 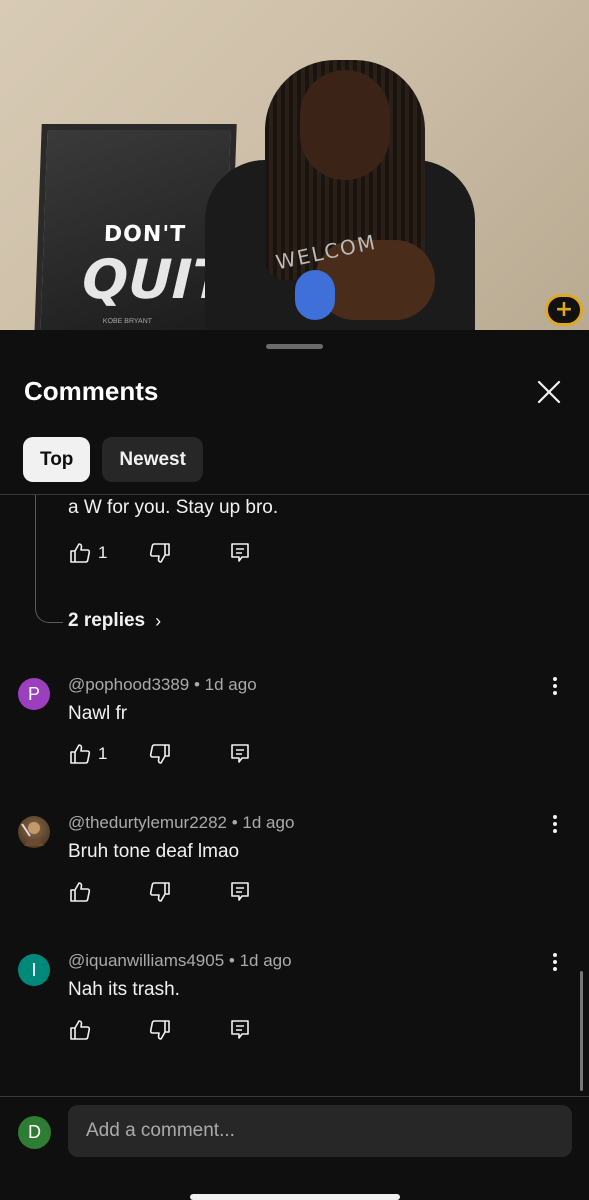 What do you see at coordinates (158, 620) in the screenshot?
I see `chevron-right-icon: ›` at bounding box center [158, 620].